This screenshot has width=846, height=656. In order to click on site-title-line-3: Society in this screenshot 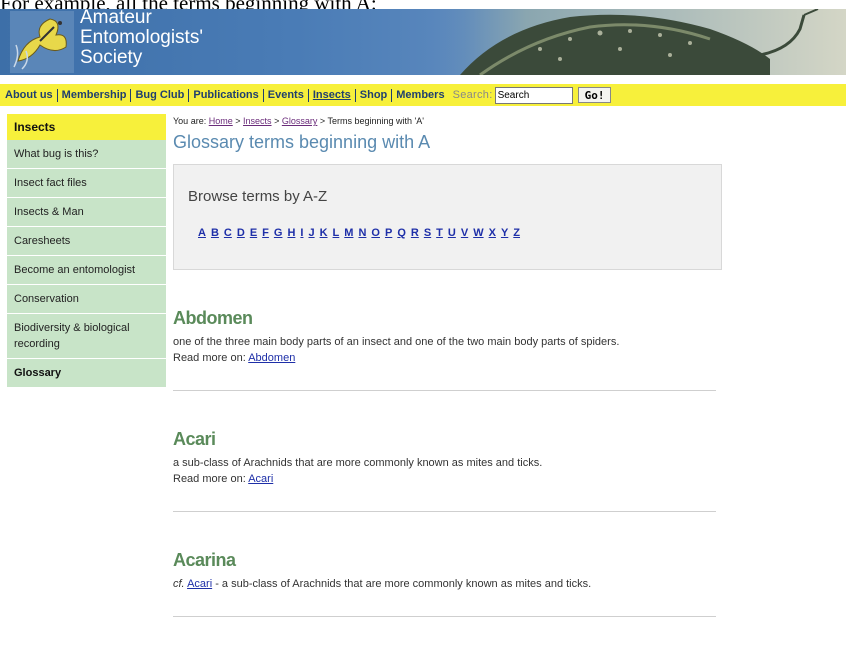, I will do `click(111, 57)`.